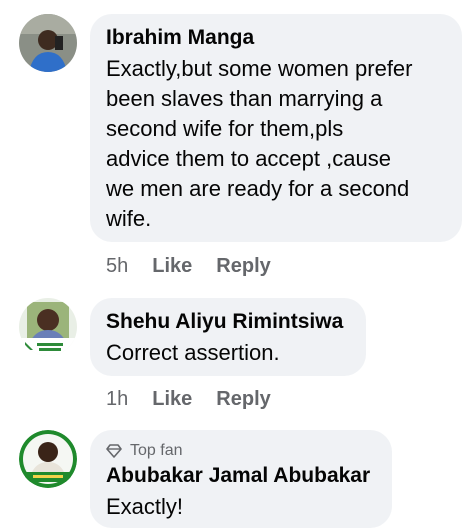 This screenshot has height=528, width=475. Describe the element at coordinates (114, 451) in the screenshot. I see `diamond-icon` at that location.